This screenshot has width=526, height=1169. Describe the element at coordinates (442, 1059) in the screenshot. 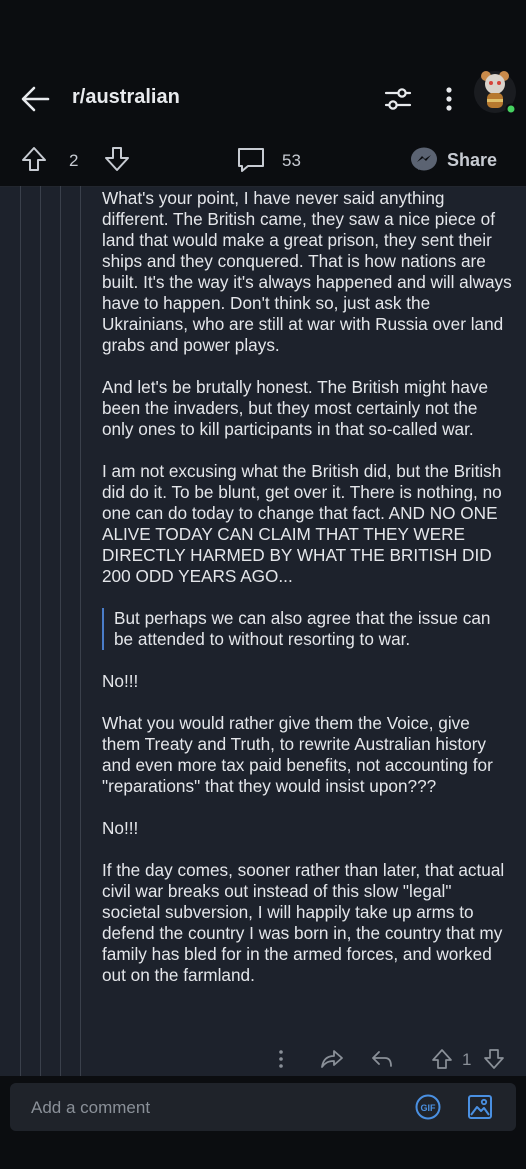

I see `comment-upvote-icon` at that location.